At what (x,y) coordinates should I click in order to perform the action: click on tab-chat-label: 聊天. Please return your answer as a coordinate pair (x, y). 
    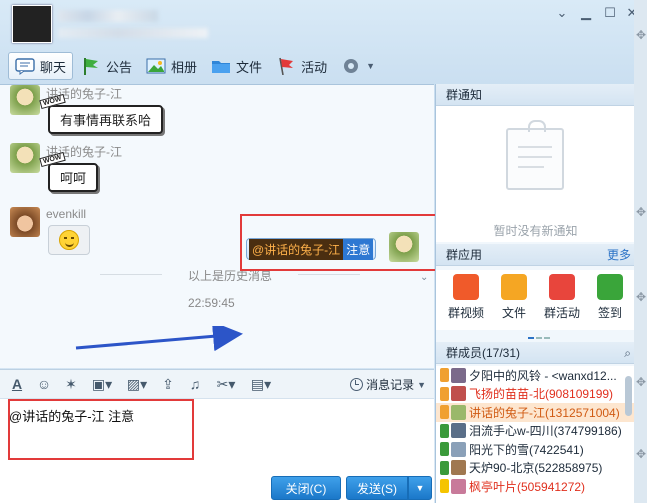
    Looking at the image, I should click on (53, 67).